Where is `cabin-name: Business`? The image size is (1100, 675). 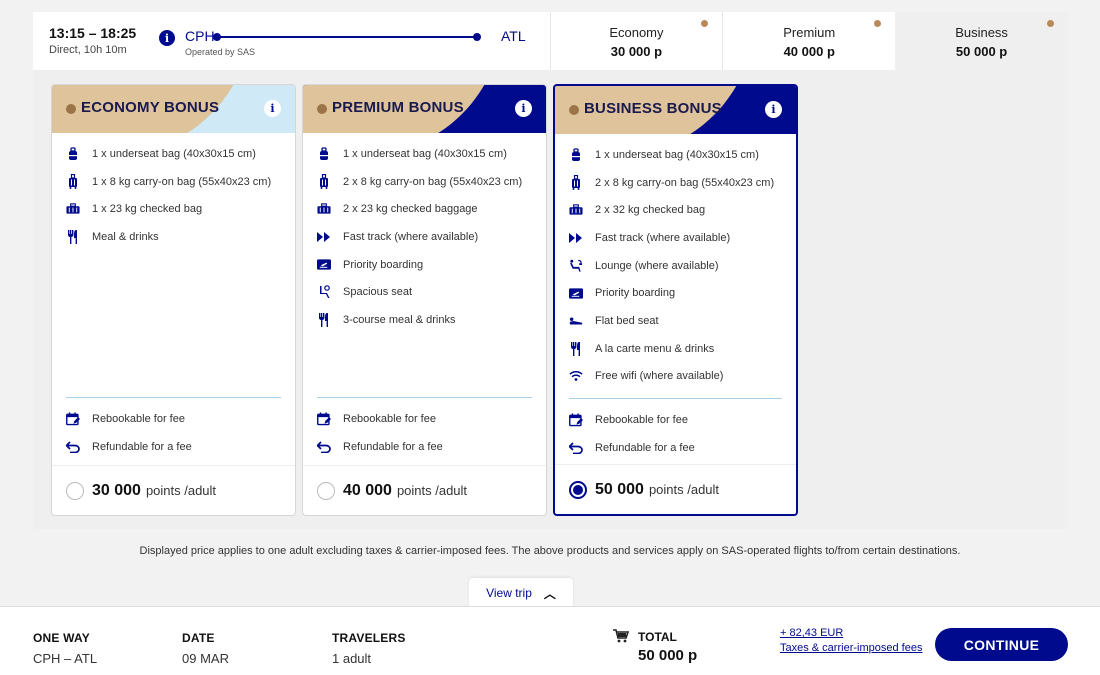 cabin-name: Business is located at coordinates (981, 32).